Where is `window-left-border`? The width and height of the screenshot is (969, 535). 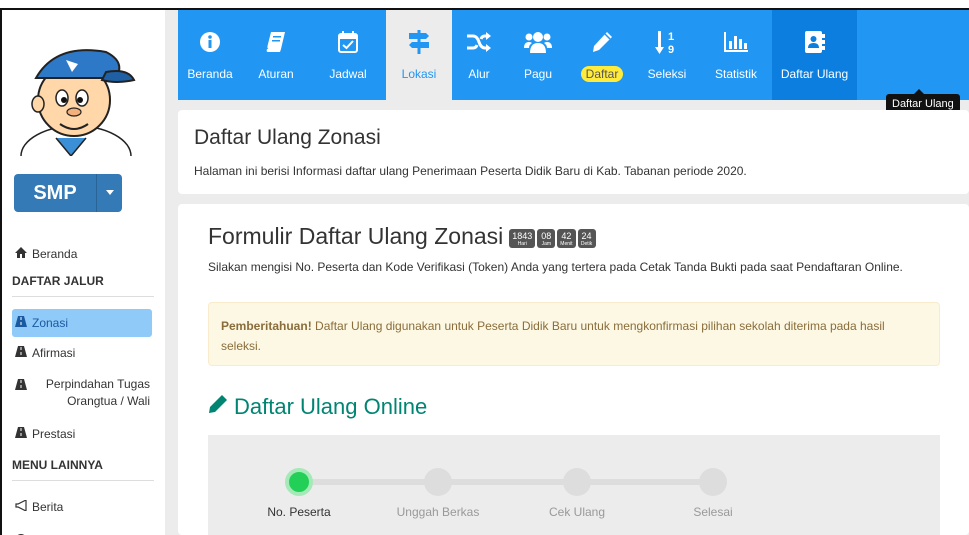
window-left-border is located at coordinates (1, 271).